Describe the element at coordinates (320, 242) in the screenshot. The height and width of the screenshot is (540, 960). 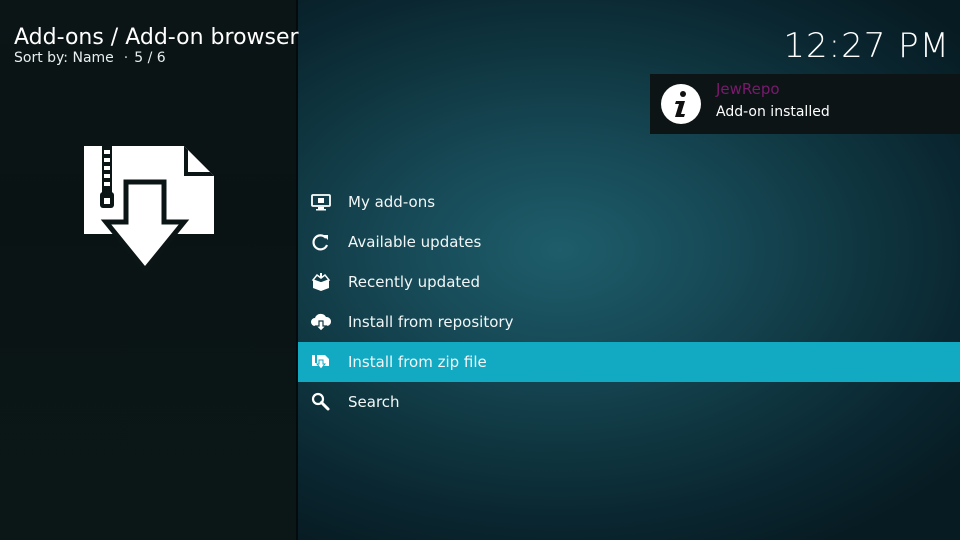
I see `refresh-icon` at that location.